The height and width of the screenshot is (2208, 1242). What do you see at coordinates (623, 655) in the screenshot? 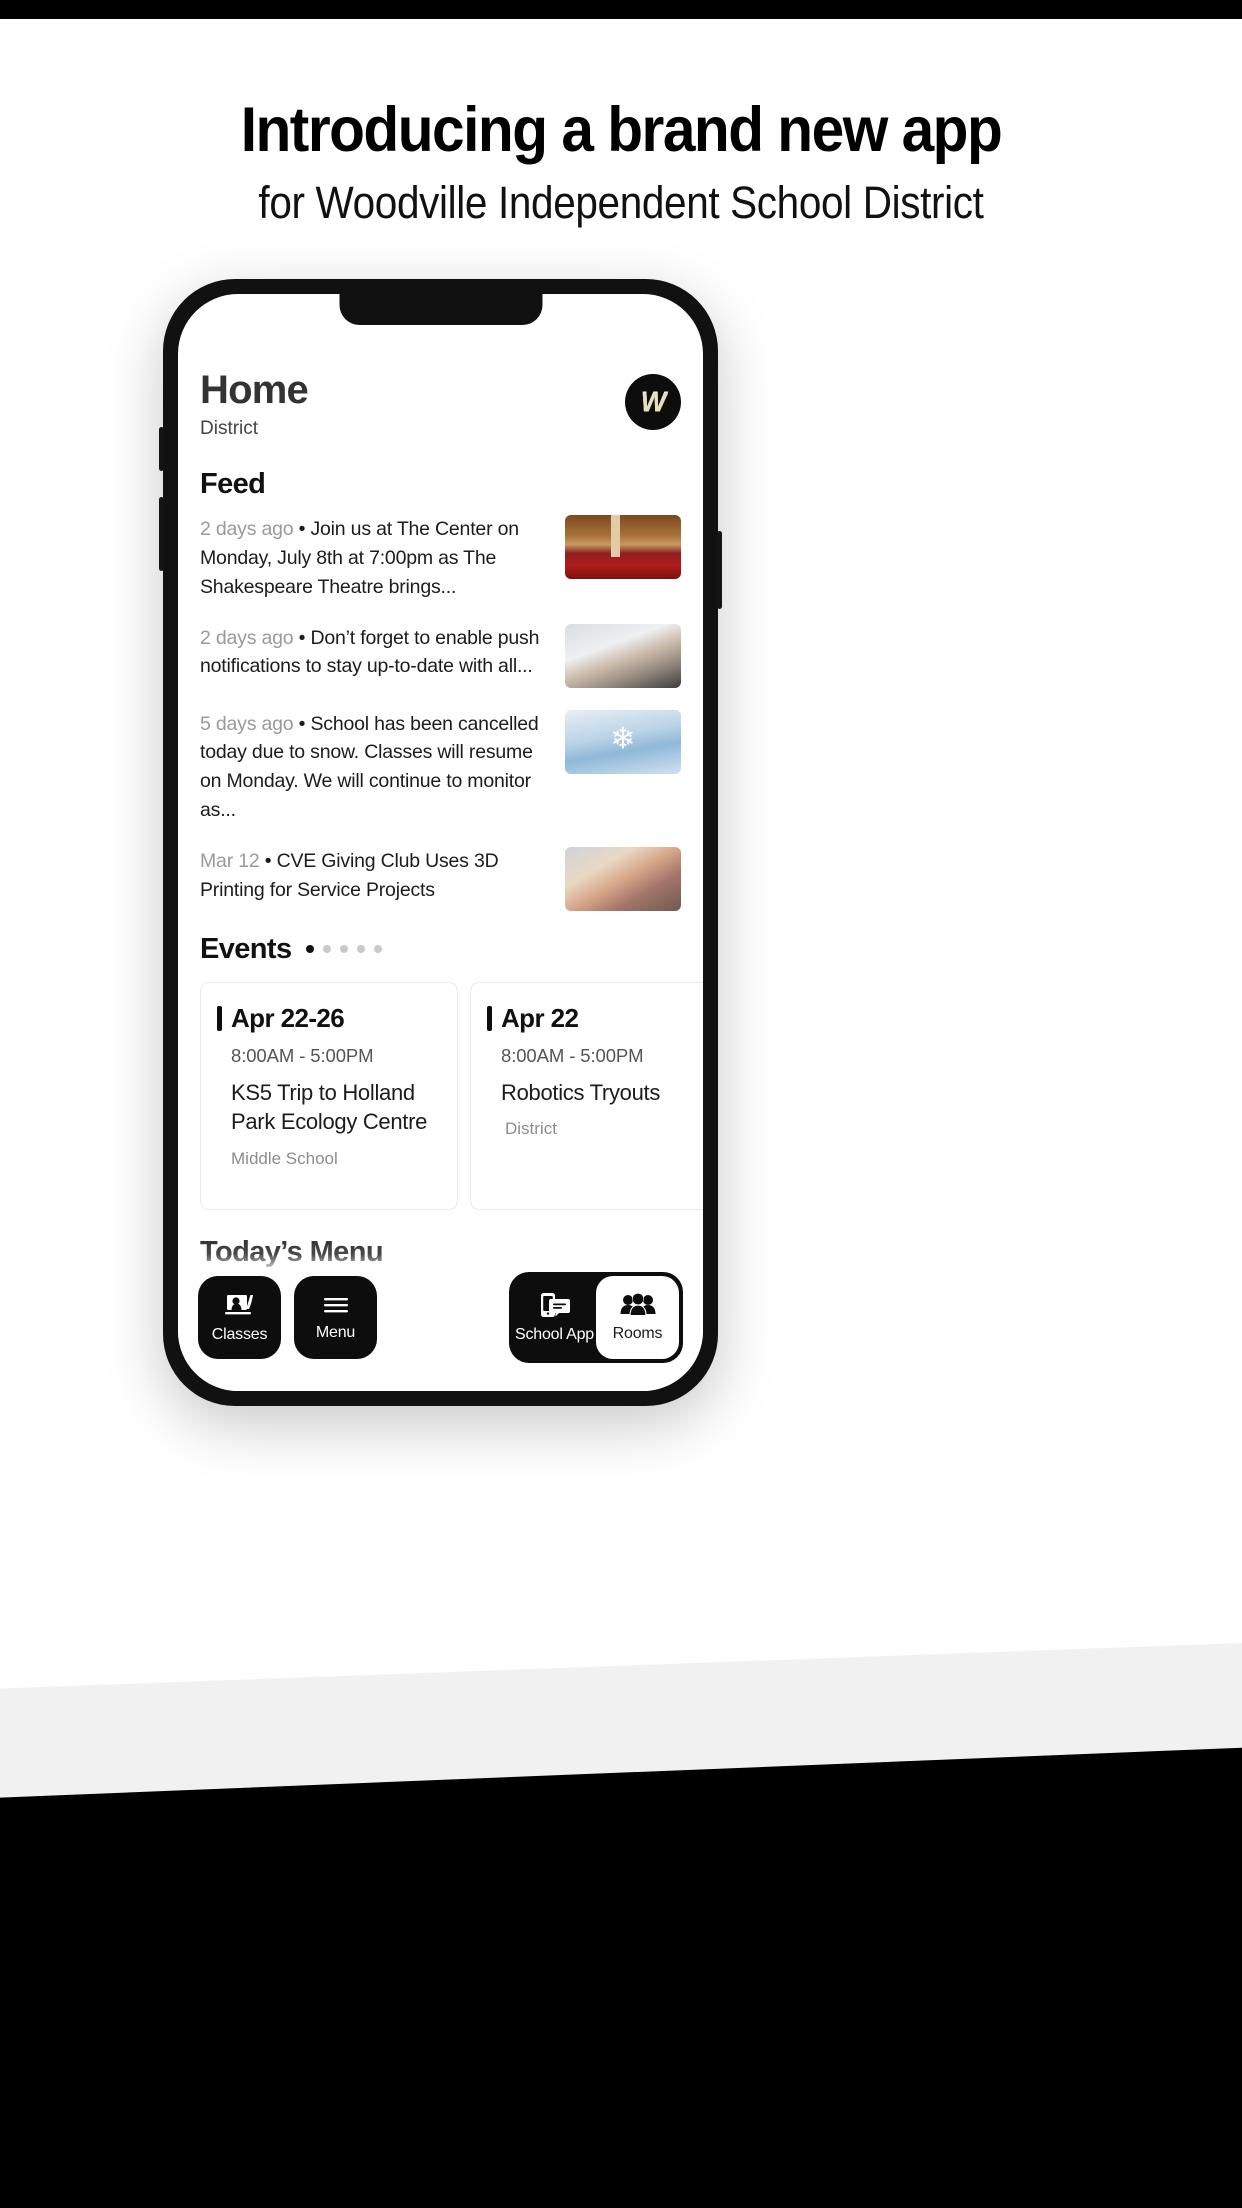
I see `hands-phone-laptop-thumbnail` at bounding box center [623, 655].